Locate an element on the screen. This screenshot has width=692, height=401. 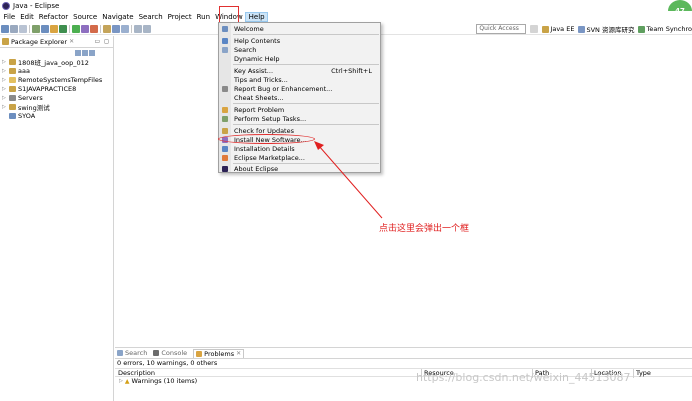
coverage-icon is located at coordinates (94, 28).